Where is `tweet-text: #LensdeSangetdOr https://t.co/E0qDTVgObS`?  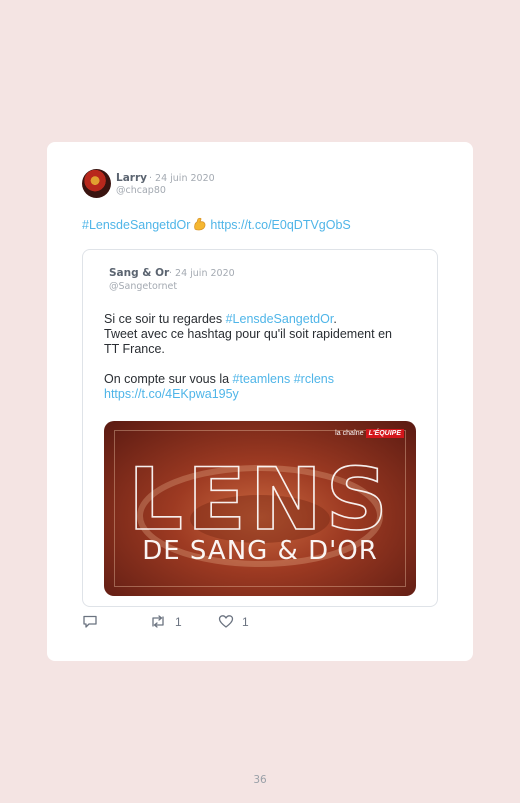 tweet-text: #LensdeSangetdOr https://t.co/E0qDTVgObS is located at coordinates (216, 224).